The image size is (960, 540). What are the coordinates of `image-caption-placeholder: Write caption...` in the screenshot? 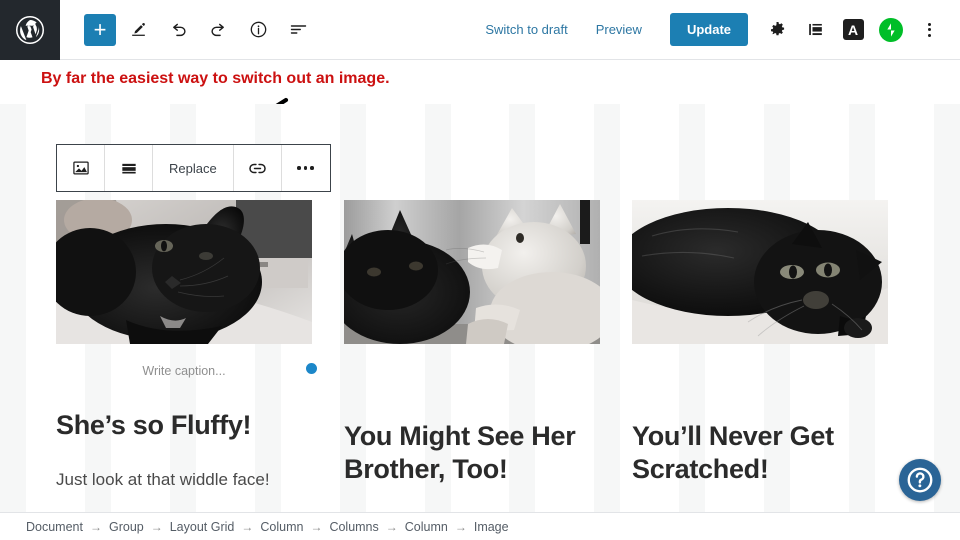 It's located at (184, 371).